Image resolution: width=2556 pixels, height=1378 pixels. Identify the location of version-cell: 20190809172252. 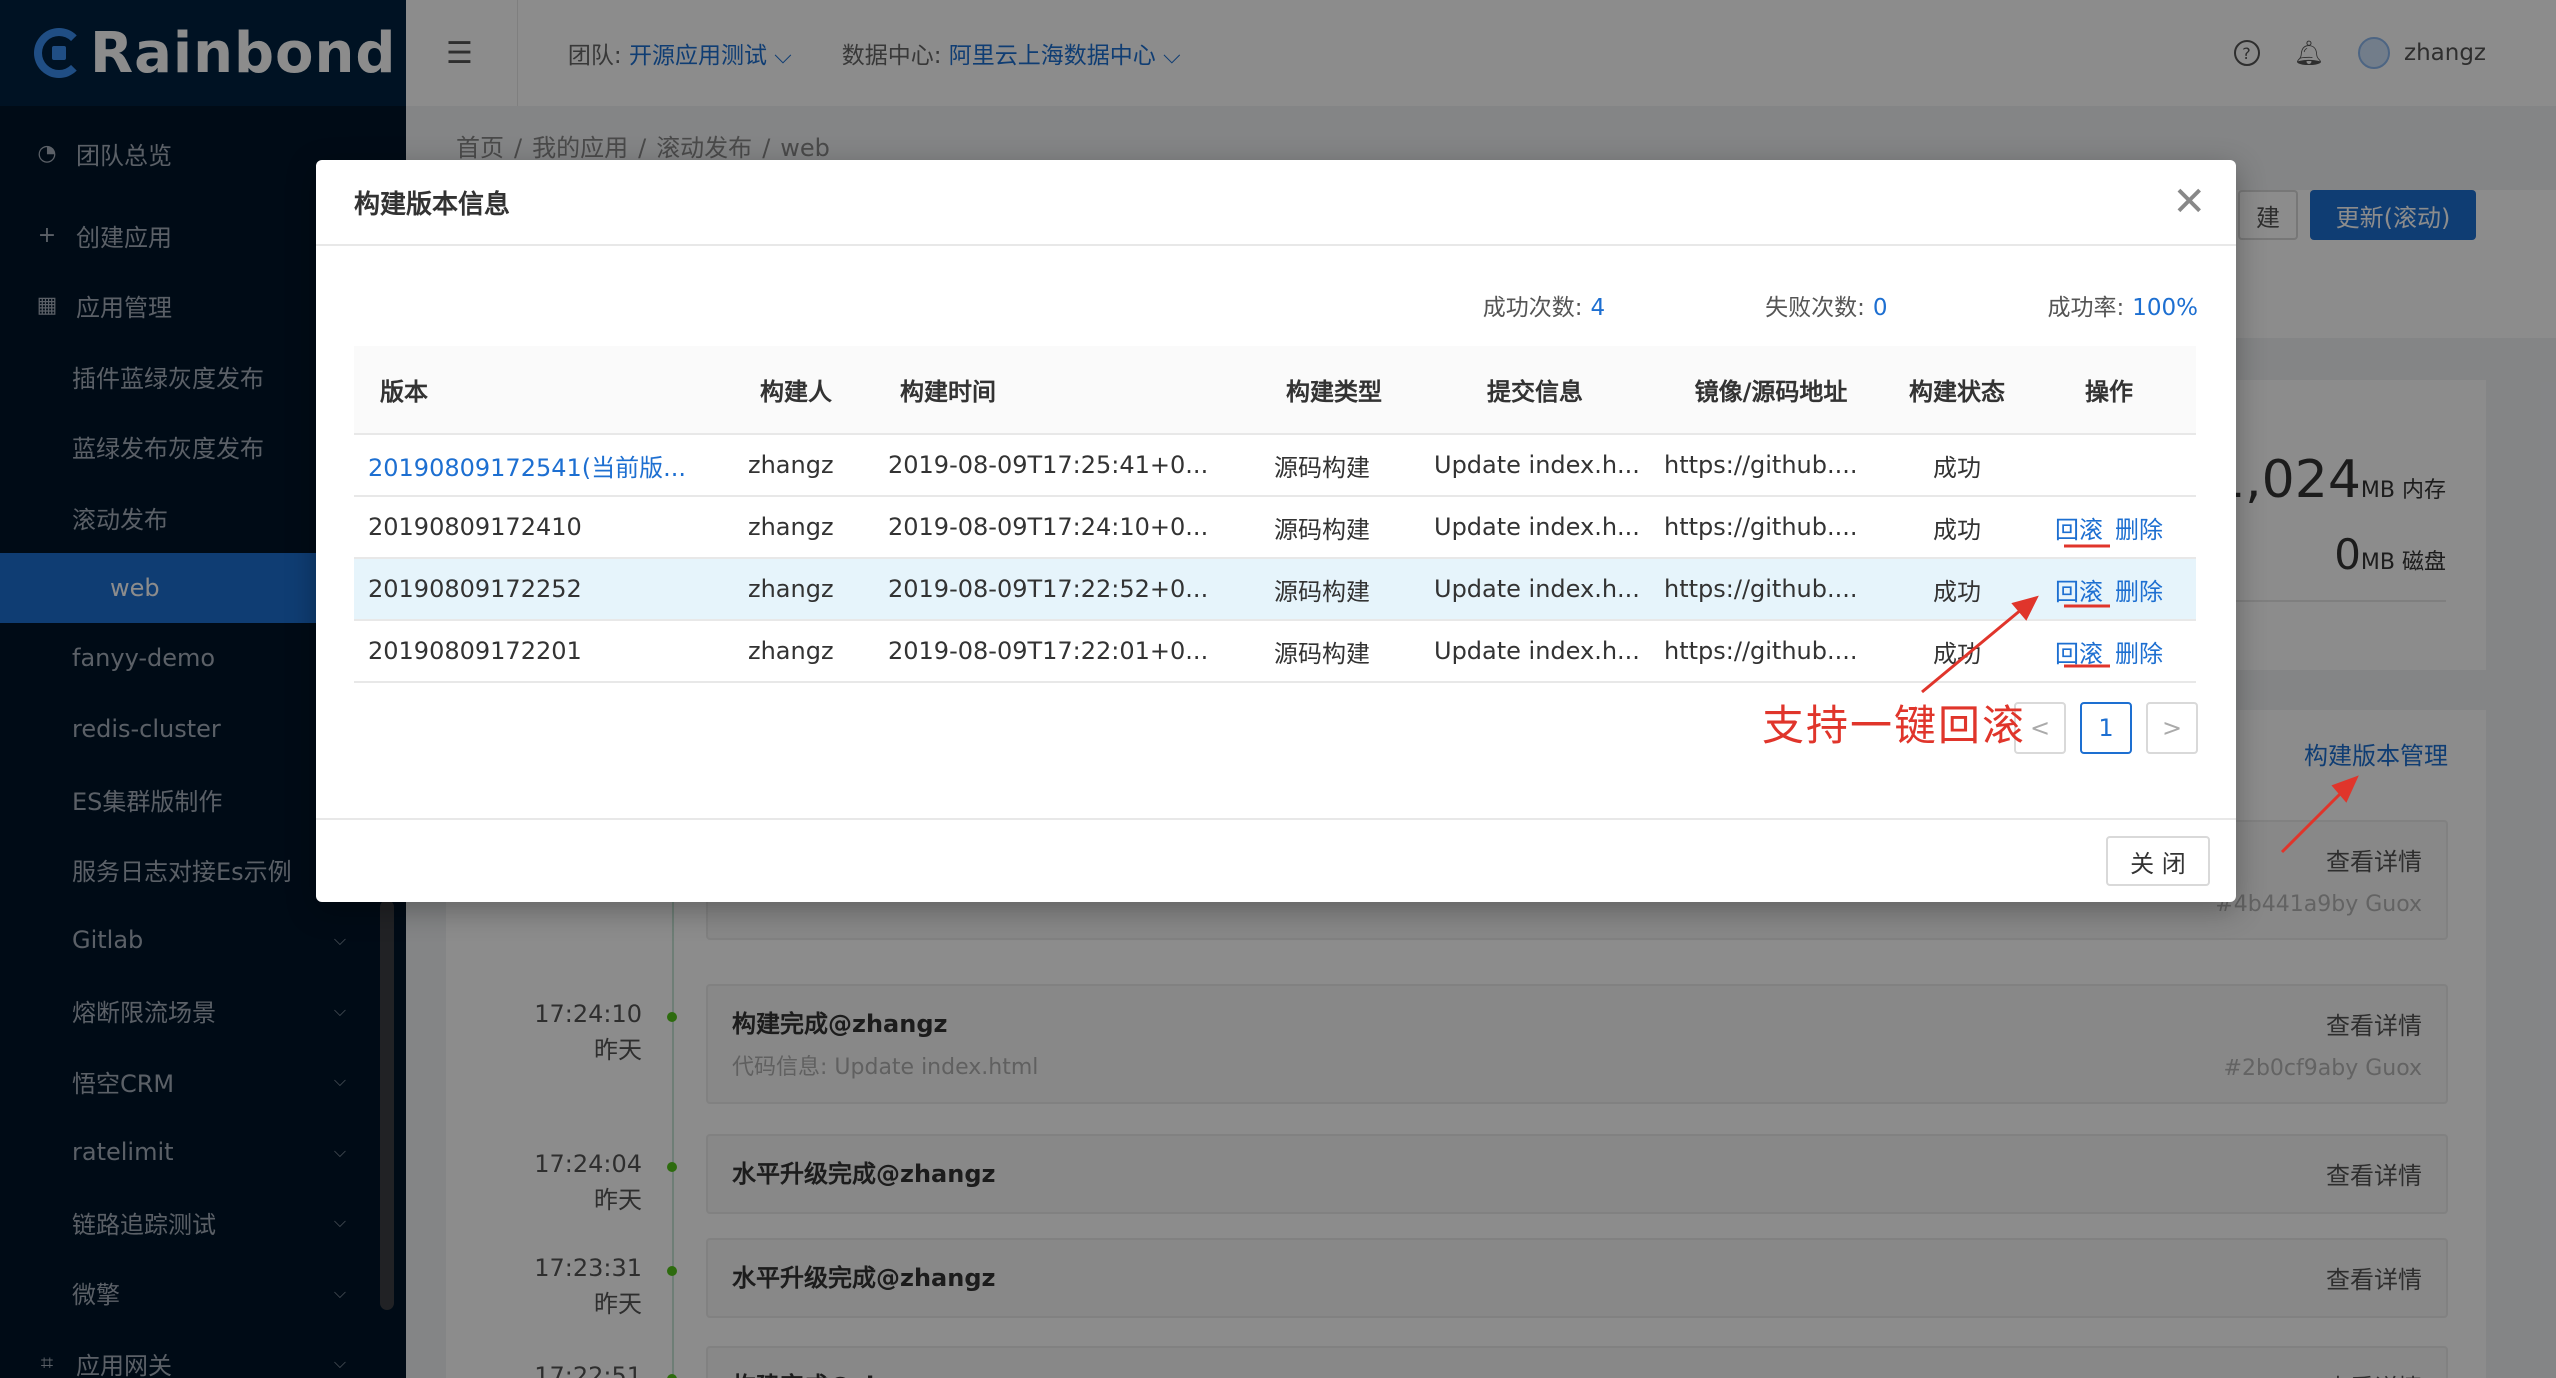
(544, 589).